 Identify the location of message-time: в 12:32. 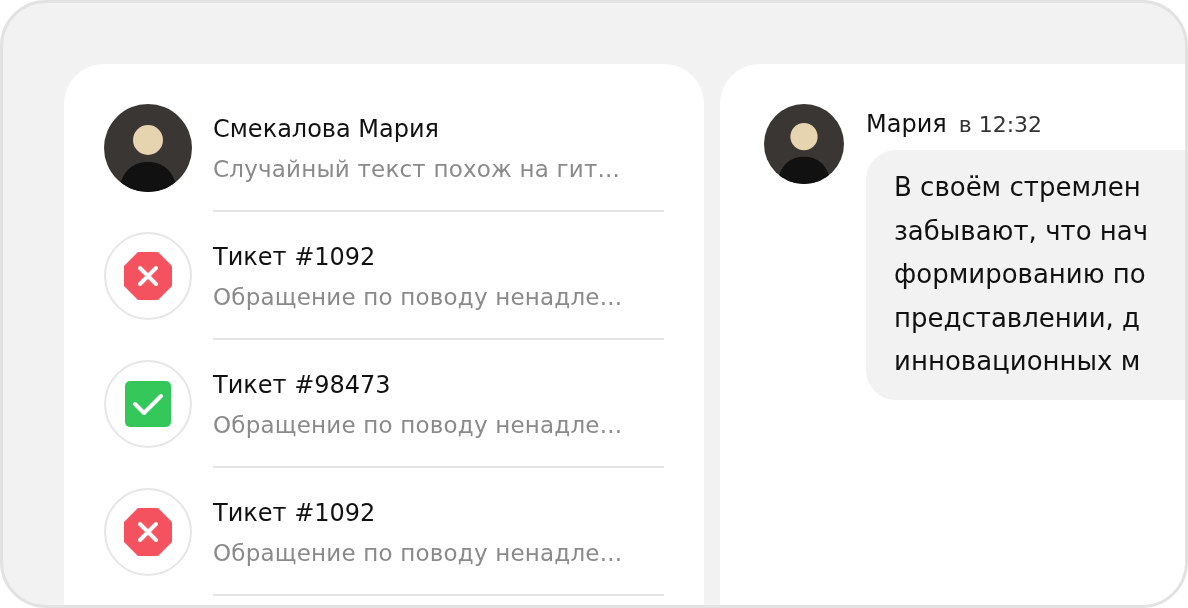
(1000, 124).